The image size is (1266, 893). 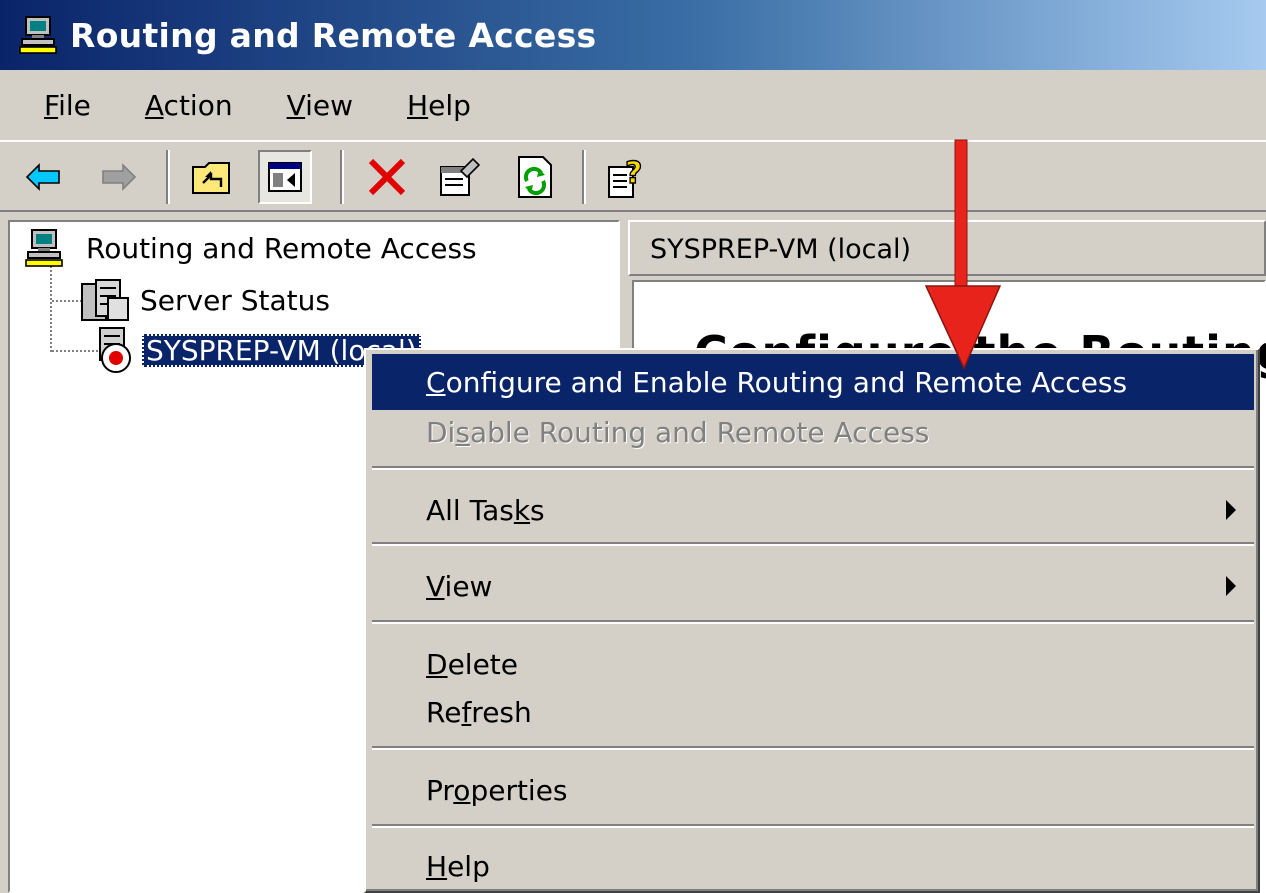 What do you see at coordinates (633, 105) in the screenshot?
I see `menu-bar: File Action View Help` at bounding box center [633, 105].